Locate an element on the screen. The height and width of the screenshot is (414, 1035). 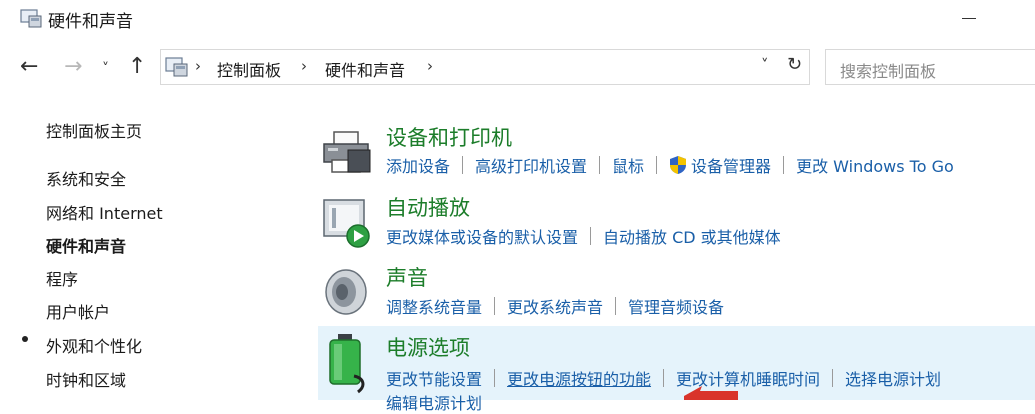
nav-user-accounts: 用户帐户 is located at coordinates (78, 311).